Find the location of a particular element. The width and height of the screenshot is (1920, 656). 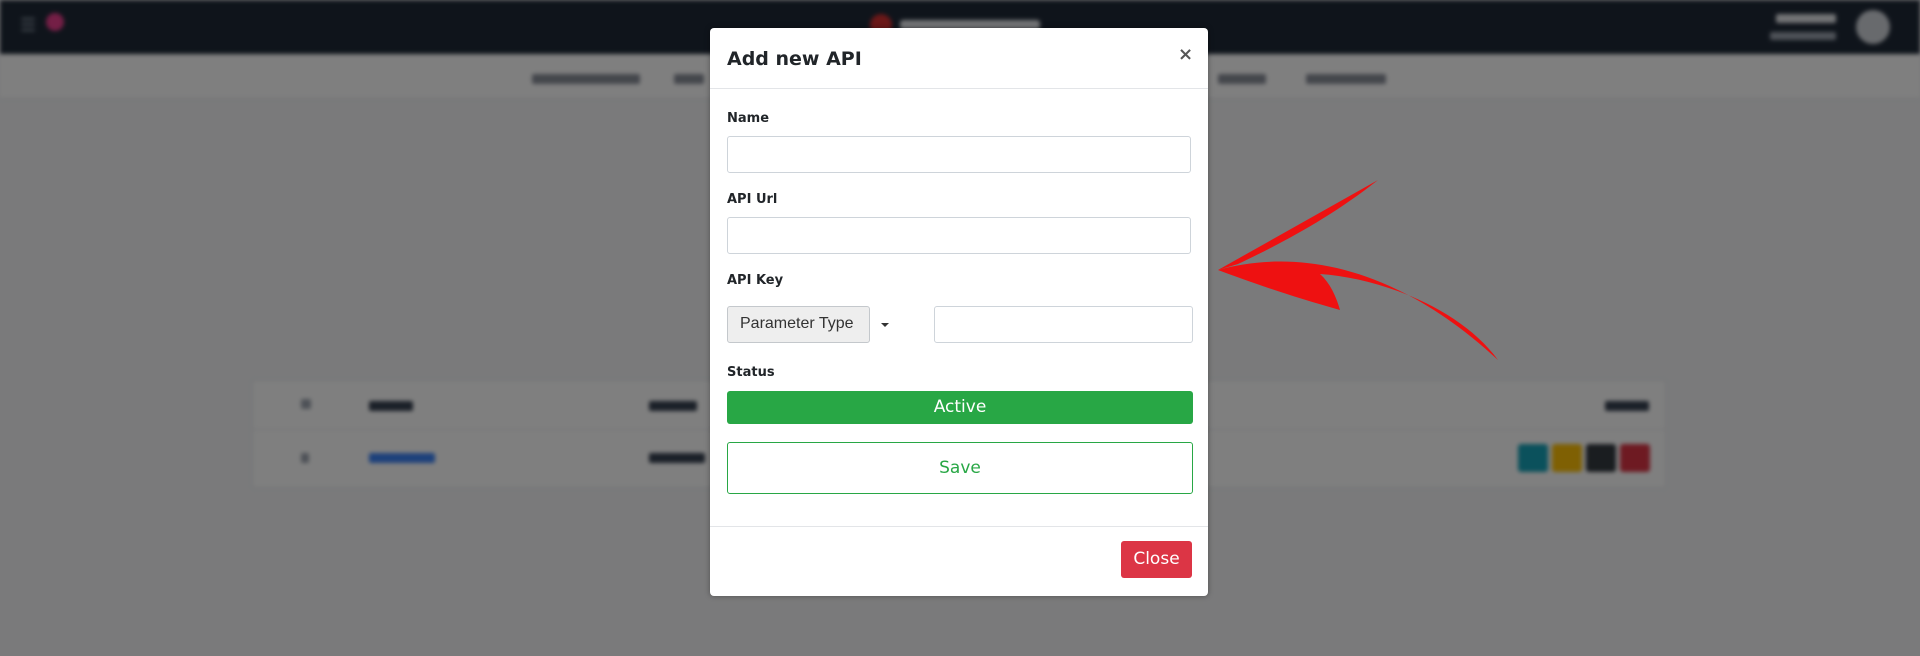

modal-header: Add new API × is located at coordinates (959, 58).